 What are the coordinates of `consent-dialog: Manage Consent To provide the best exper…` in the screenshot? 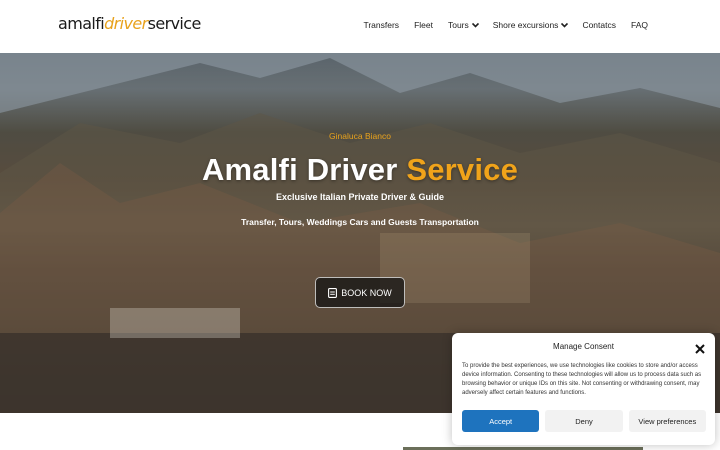 It's located at (583, 389).